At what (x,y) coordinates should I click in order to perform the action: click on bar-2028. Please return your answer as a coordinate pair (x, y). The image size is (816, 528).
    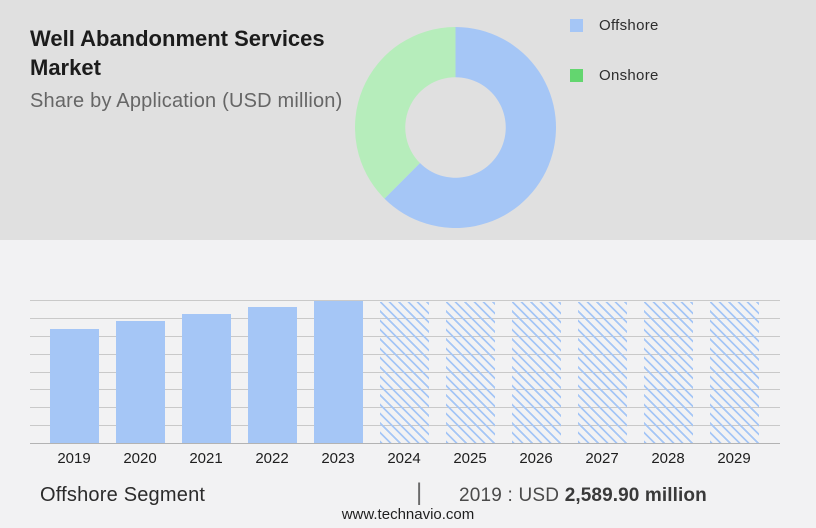
    Looking at the image, I should click on (668, 372).